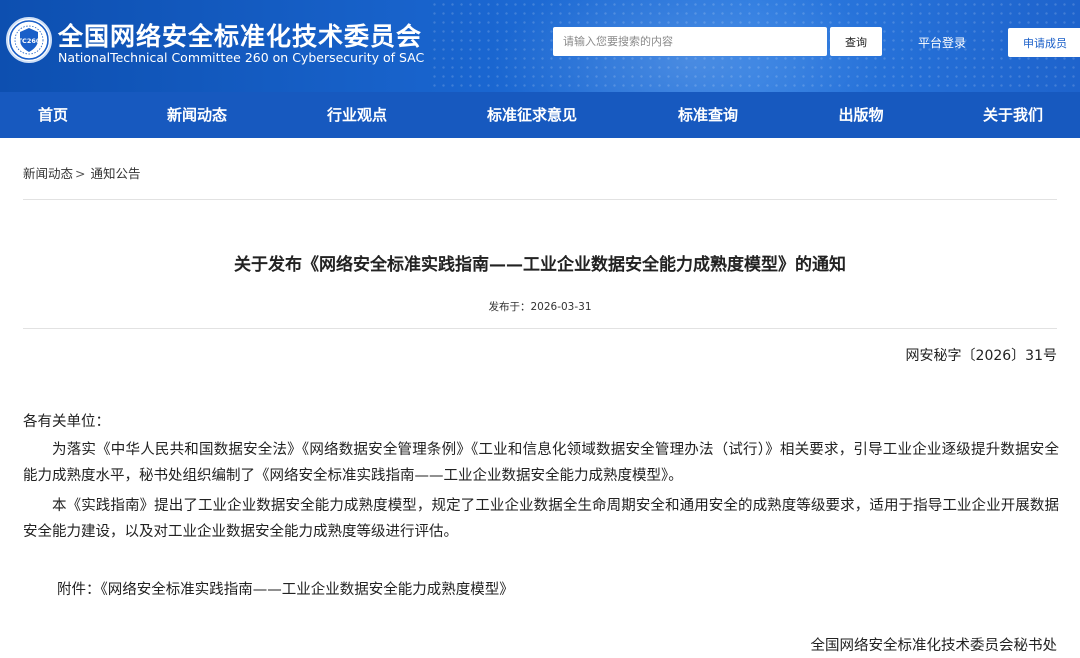 The width and height of the screenshot is (1080, 658). Describe the element at coordinates (53, 115) in the screenshot. I see `nav-item-home: 首页` at that location.